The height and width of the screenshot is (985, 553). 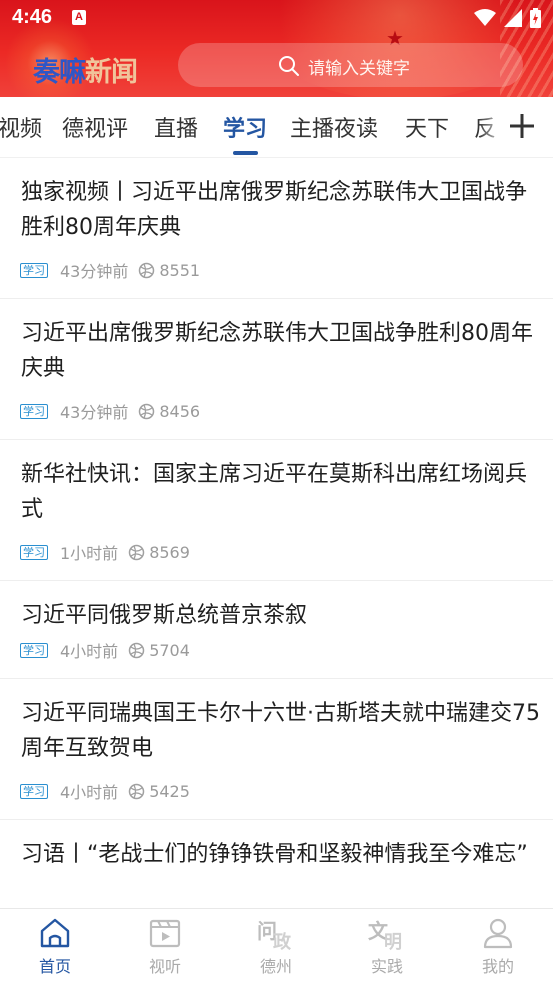 I want to click on news-meta: 学习 43分钟前 8456, so click(x=110, y=411).